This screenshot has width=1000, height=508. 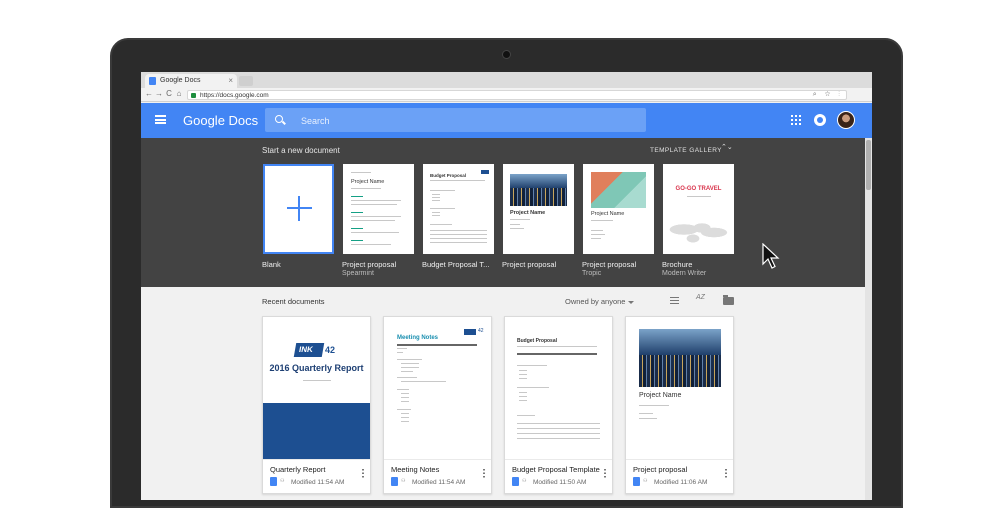 I want to click on new-tab-button, so click(x=246, y=81).